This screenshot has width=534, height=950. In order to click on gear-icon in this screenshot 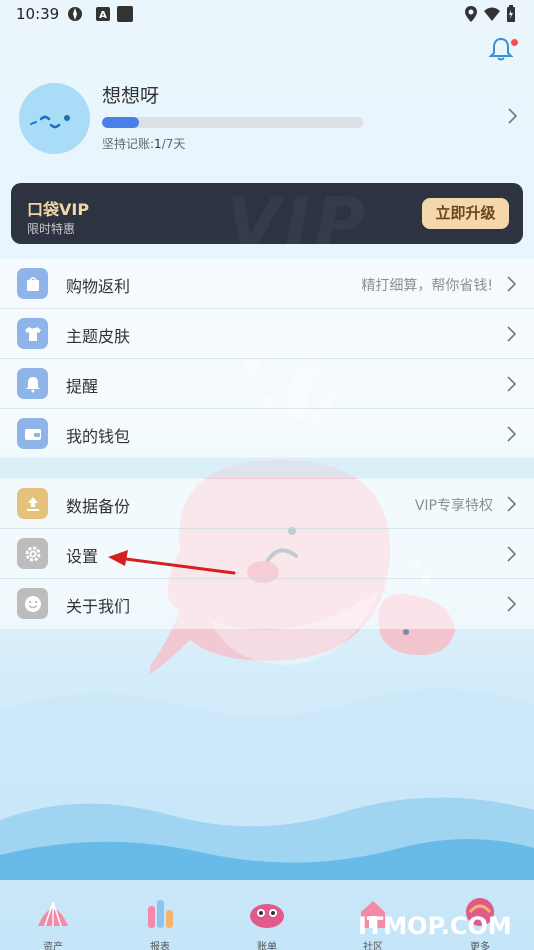, I will do `click(32, 553)`.